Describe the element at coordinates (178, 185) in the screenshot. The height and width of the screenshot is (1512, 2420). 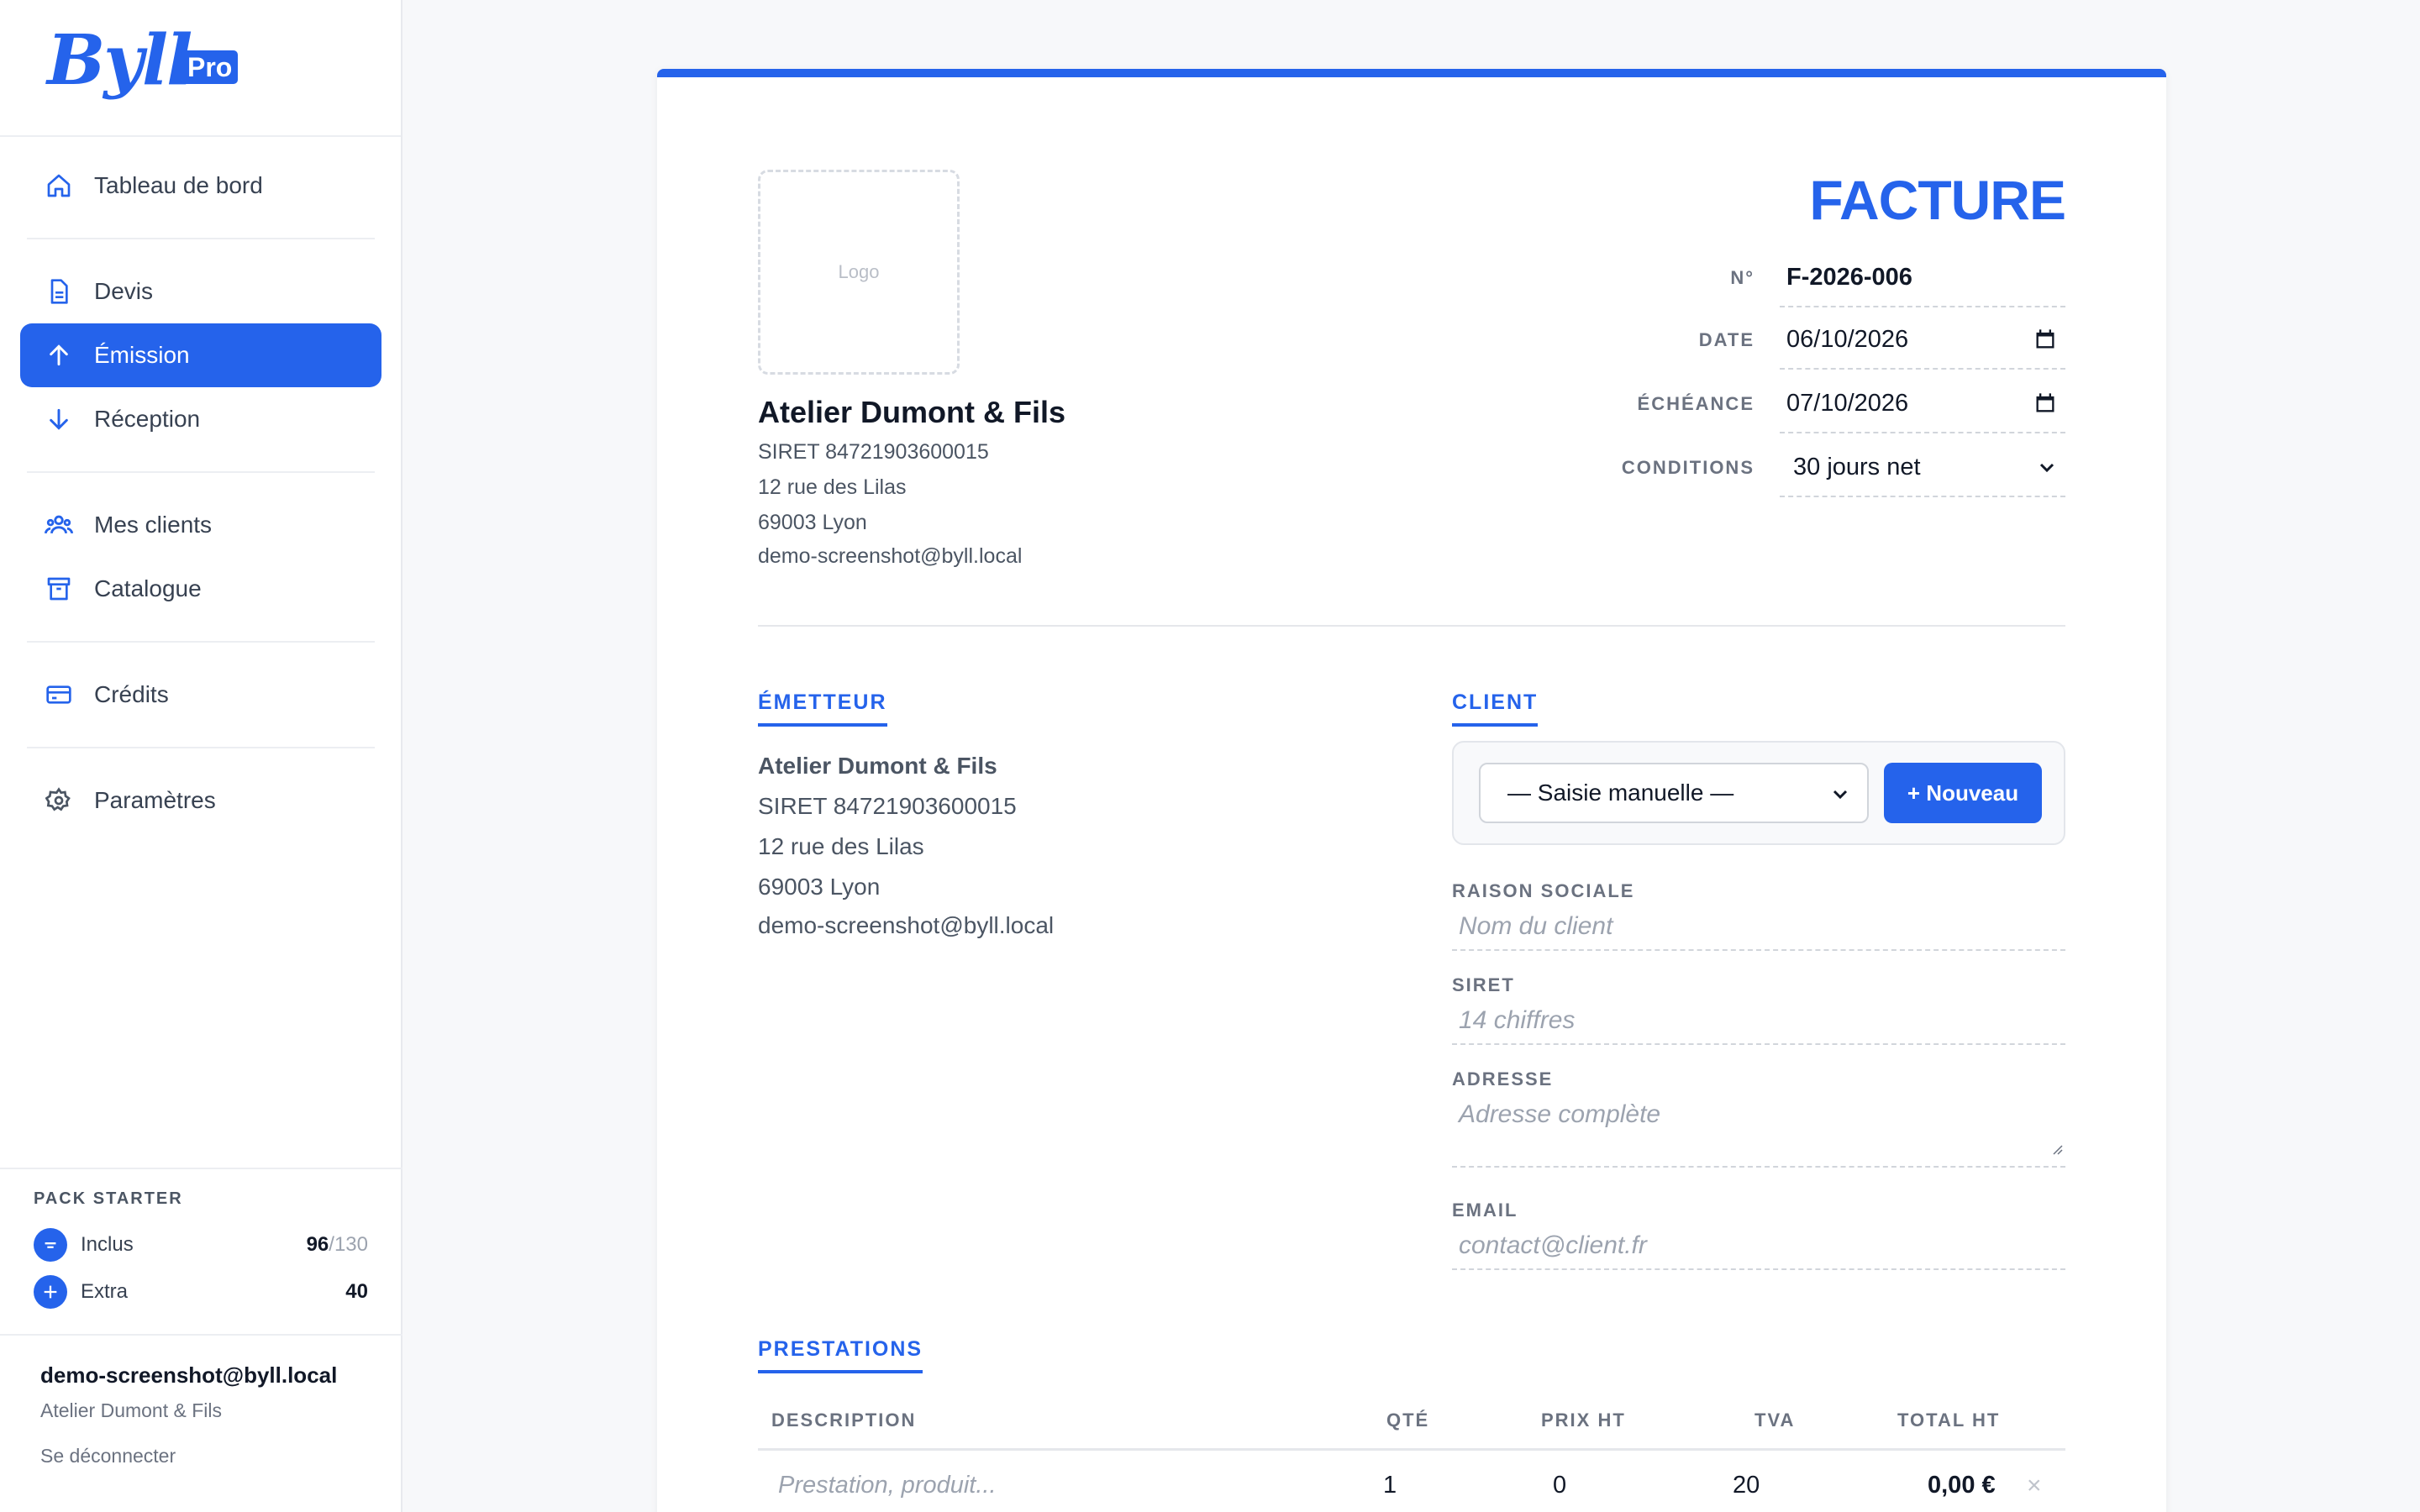
I see `nav-label: Tableau de bord` at that location.